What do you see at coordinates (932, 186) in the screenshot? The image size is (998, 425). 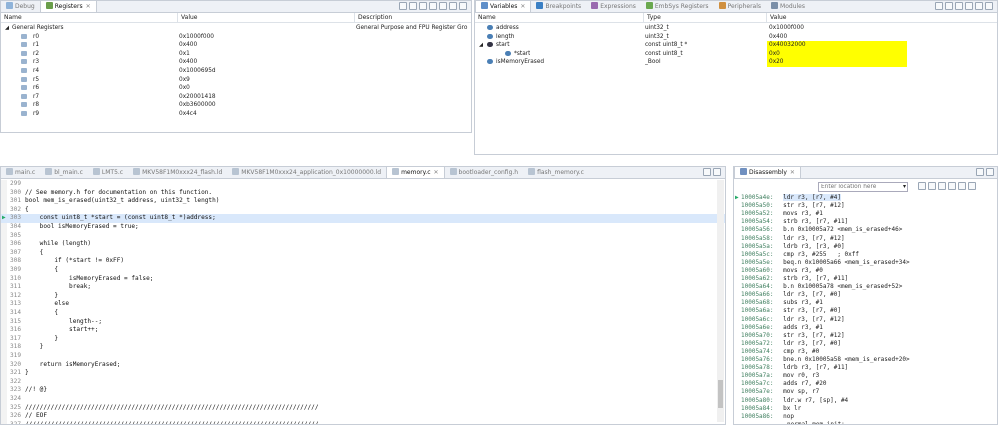 I see `link-icon` at bounding box center [932, 186].